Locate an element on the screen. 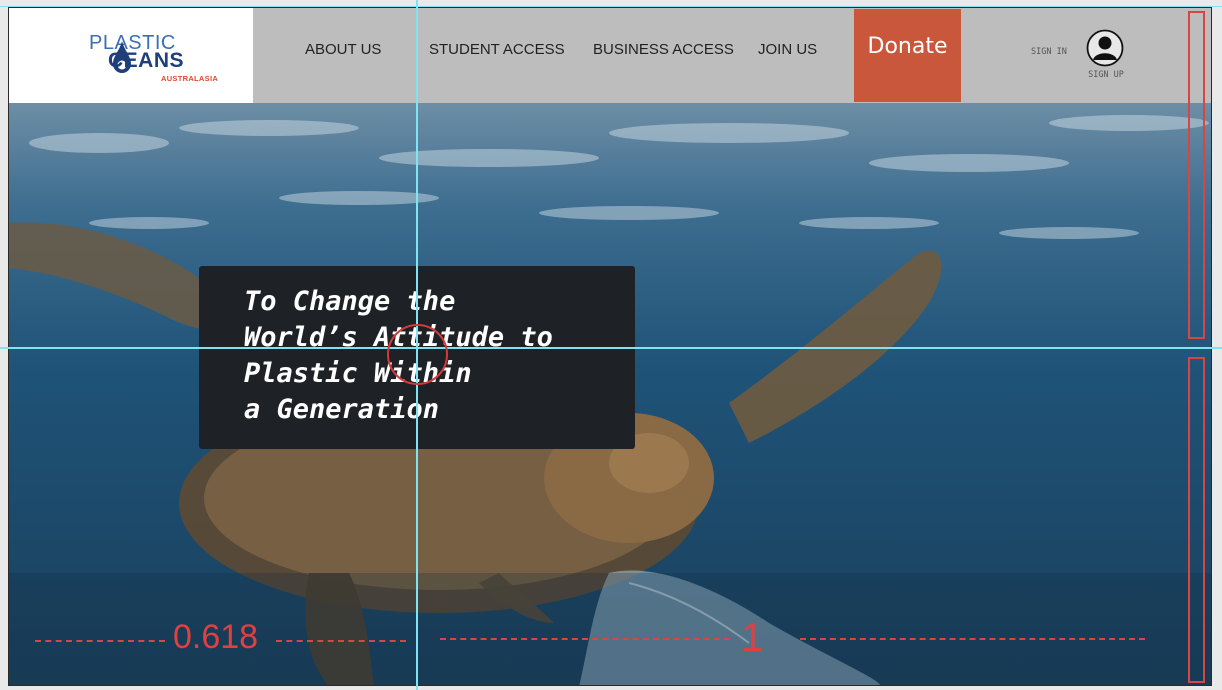 The width and height of the screenshot is (1222, 690). ratio-bar-lower is located at coordinates (1196, 520).